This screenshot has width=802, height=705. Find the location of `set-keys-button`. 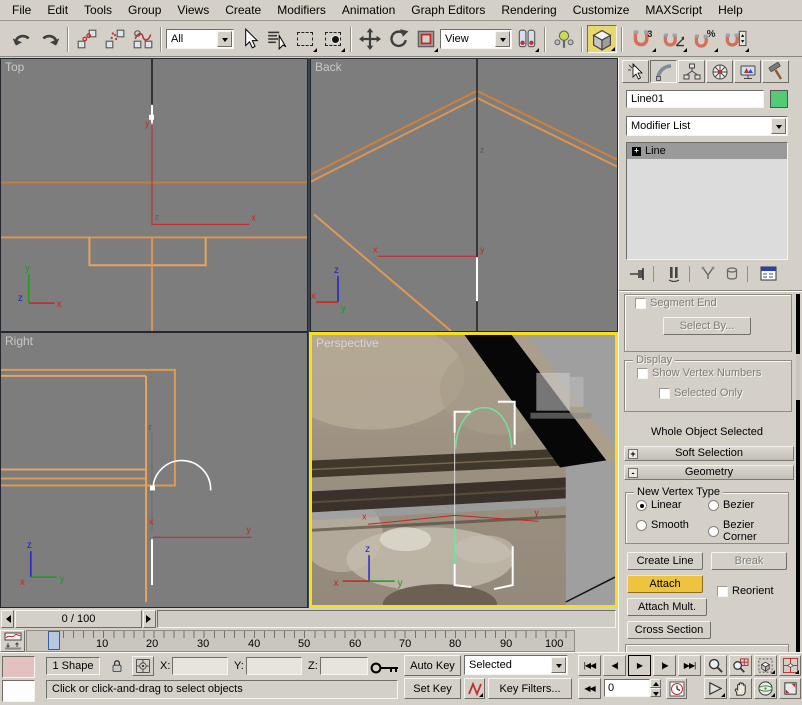

set-keys-button is located at coordinates (385, 669).